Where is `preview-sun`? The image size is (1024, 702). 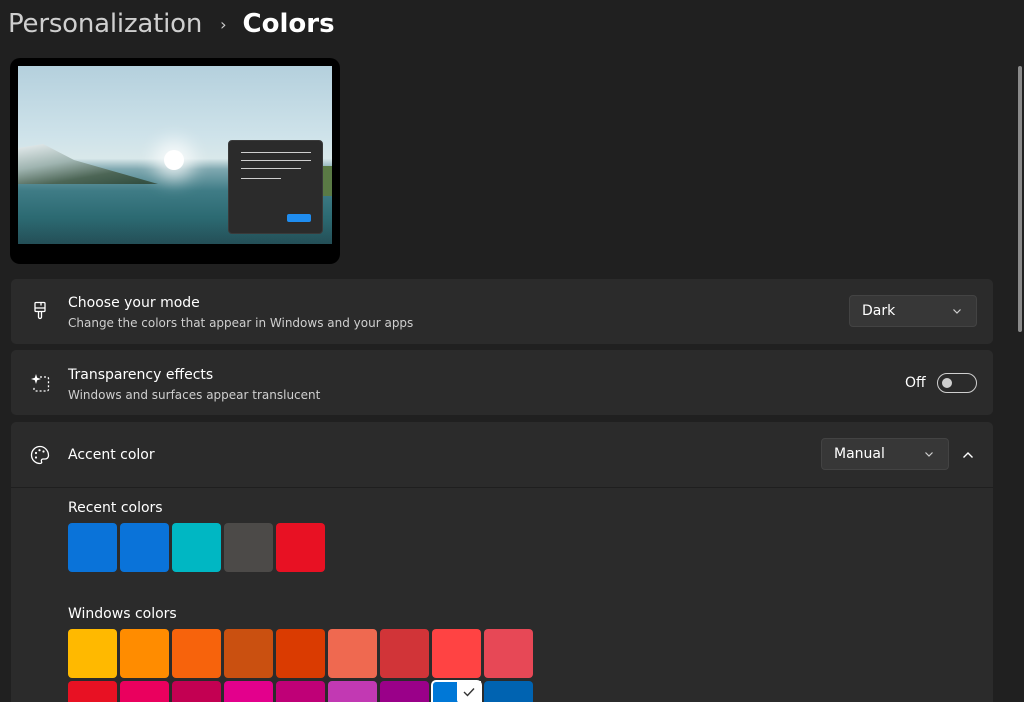
preview-sun is located at coordinates (174, 160).